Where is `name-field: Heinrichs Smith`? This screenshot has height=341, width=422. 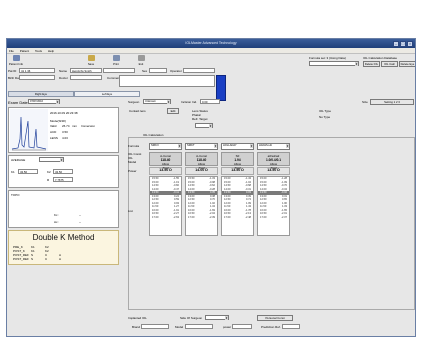 name-field: Heinrichs Smith is located at coordinates (86, 70).